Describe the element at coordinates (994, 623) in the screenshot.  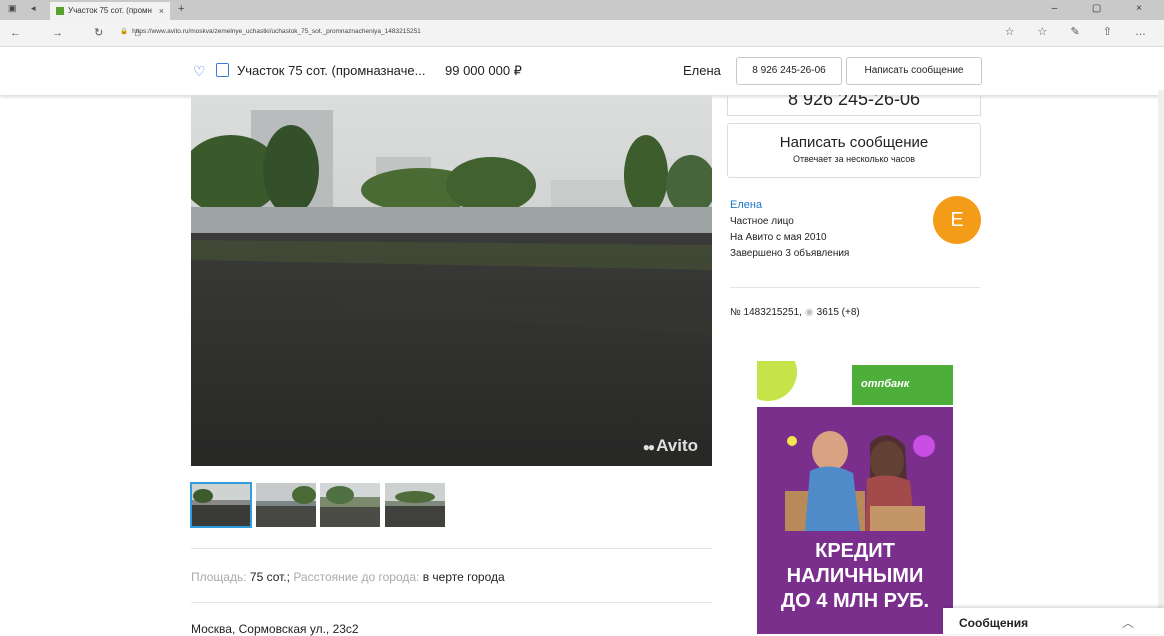
I see `messages-label: Сообщения` at that location.